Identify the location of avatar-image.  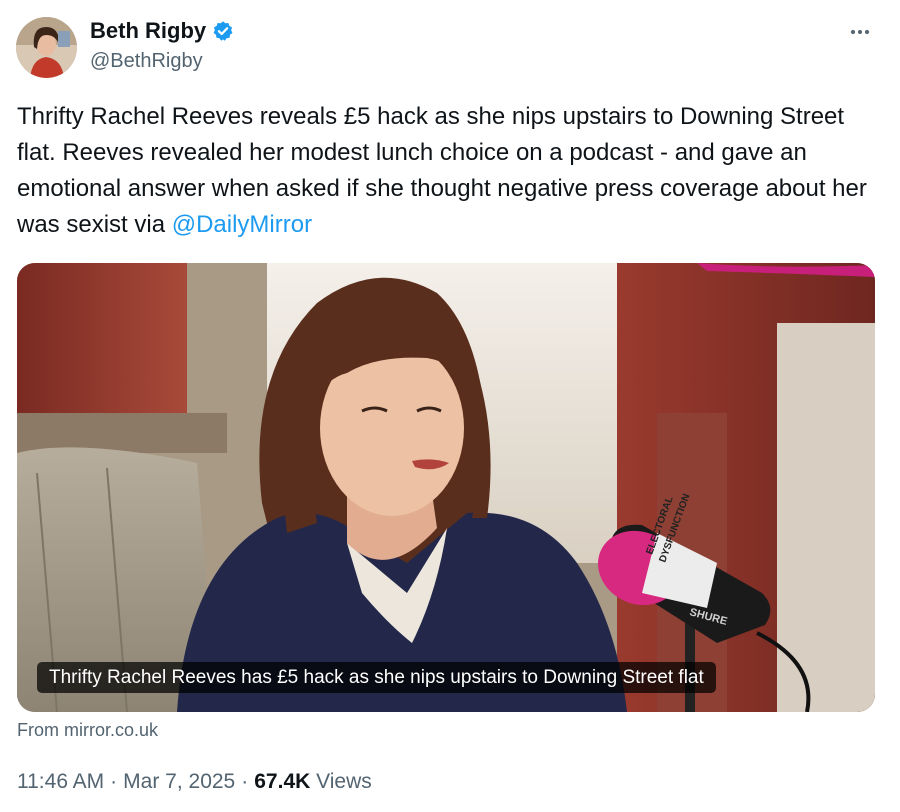
(46, 47).